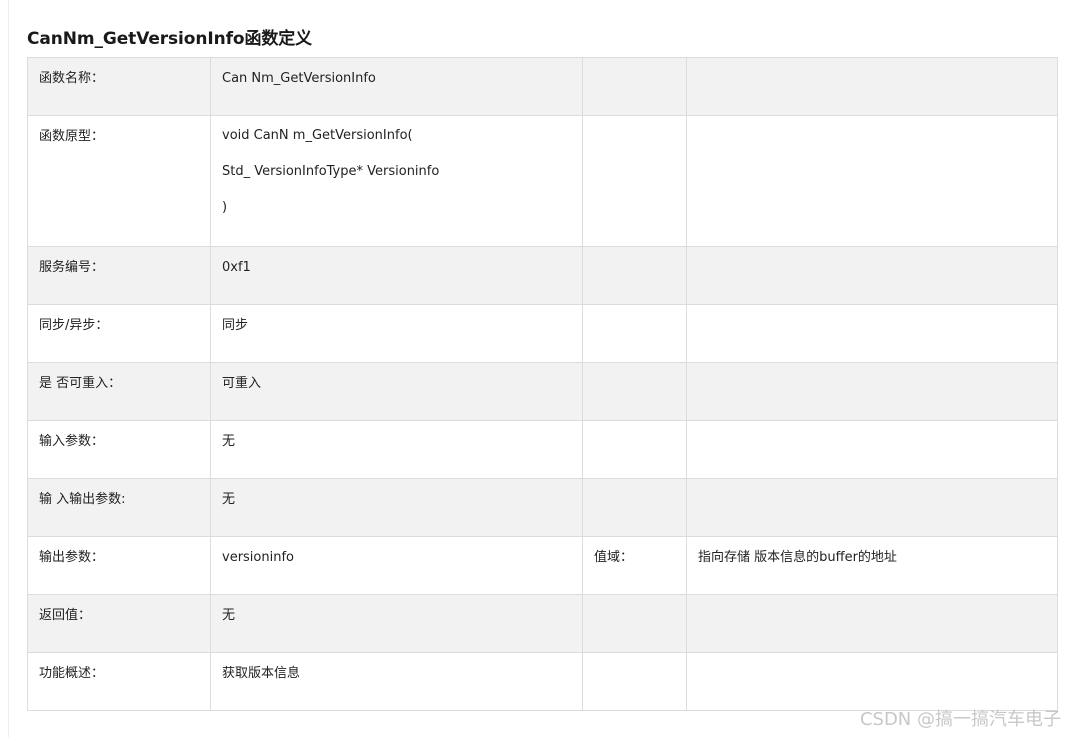  I want to click on table-row: 函数名称： Can Nm_GetVersionInfo, so click(542, 86).